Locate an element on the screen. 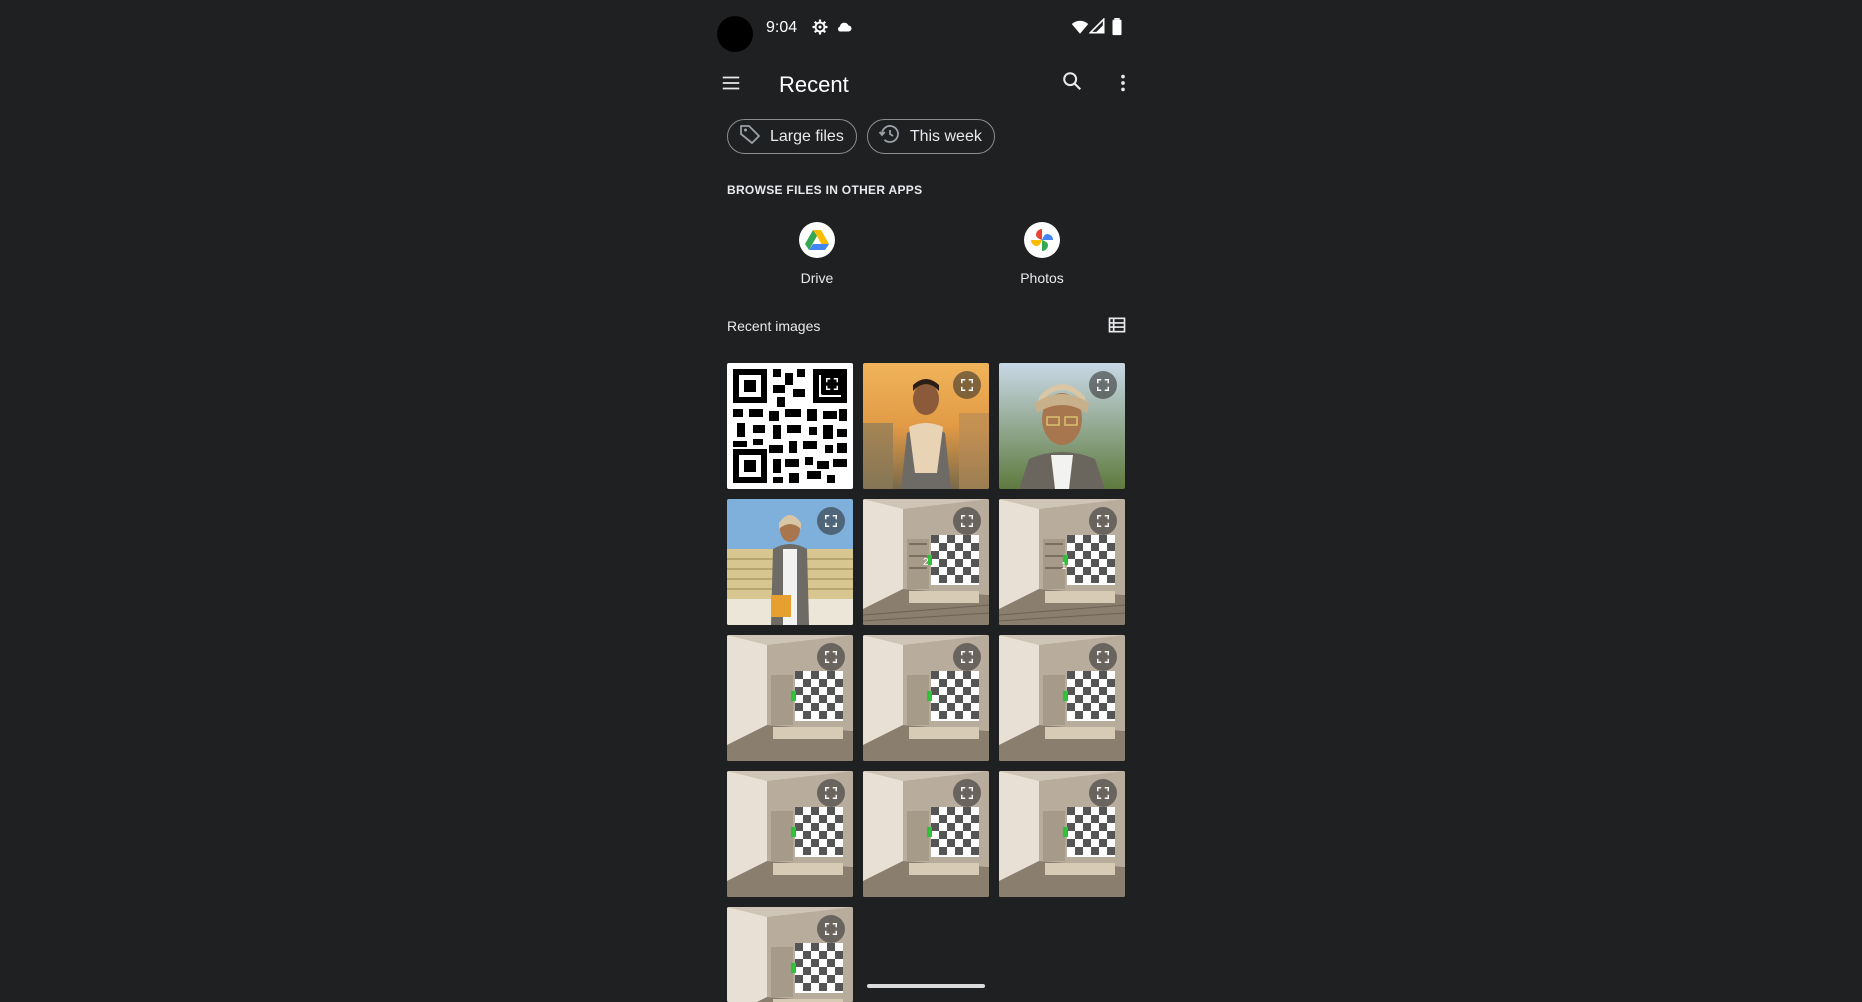 The image size is (1862, 1002). chip-this-week: This week is located at coordinates (930, 136).